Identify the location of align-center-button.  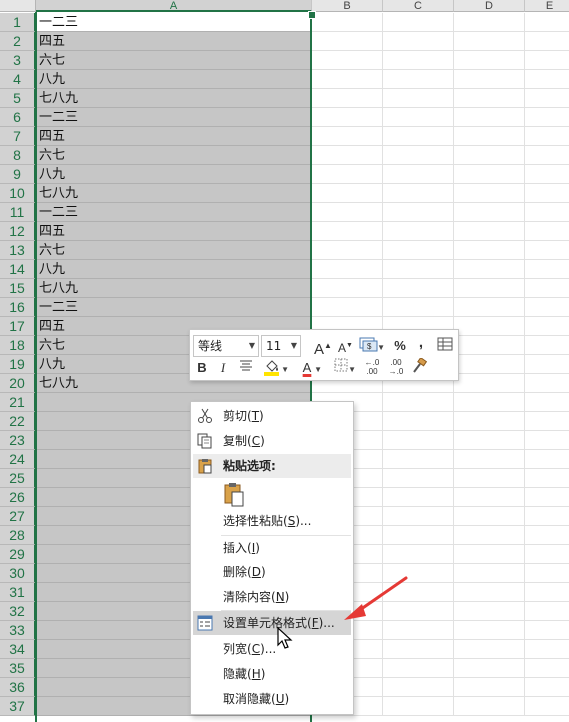
(246, 368).